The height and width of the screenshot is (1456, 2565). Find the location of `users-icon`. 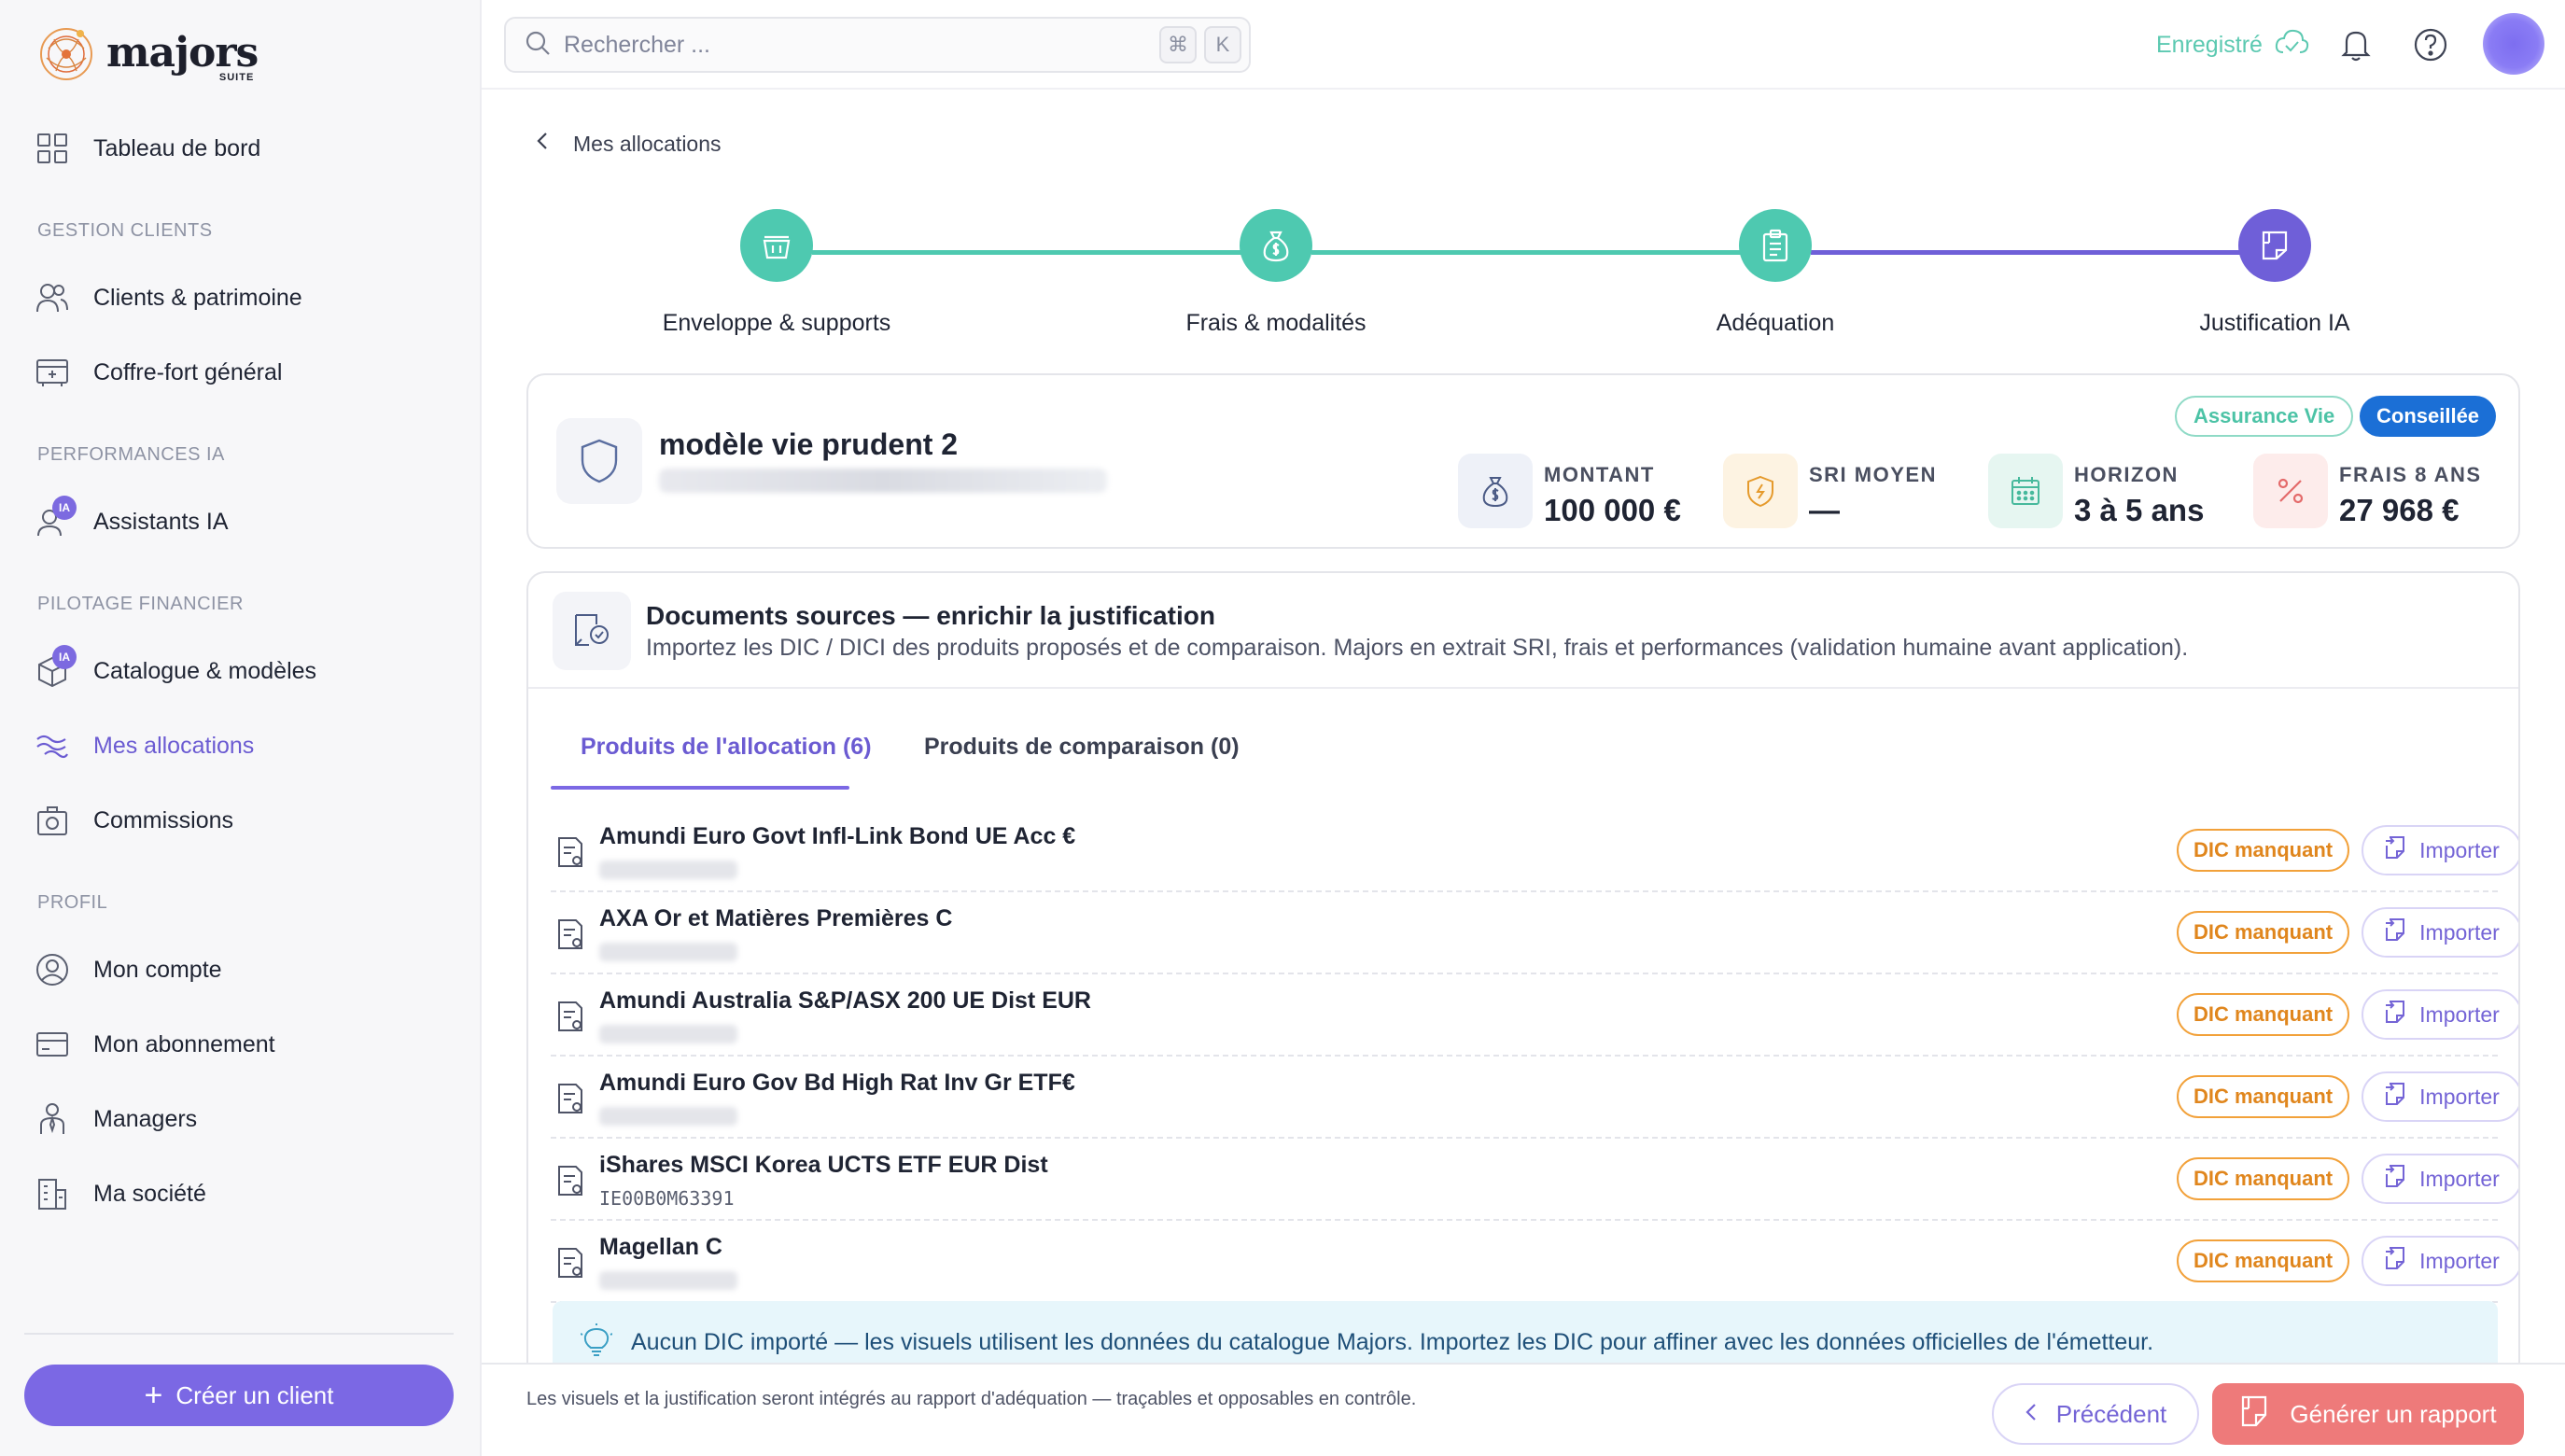

users-icon is located at coordinates (53, 297).